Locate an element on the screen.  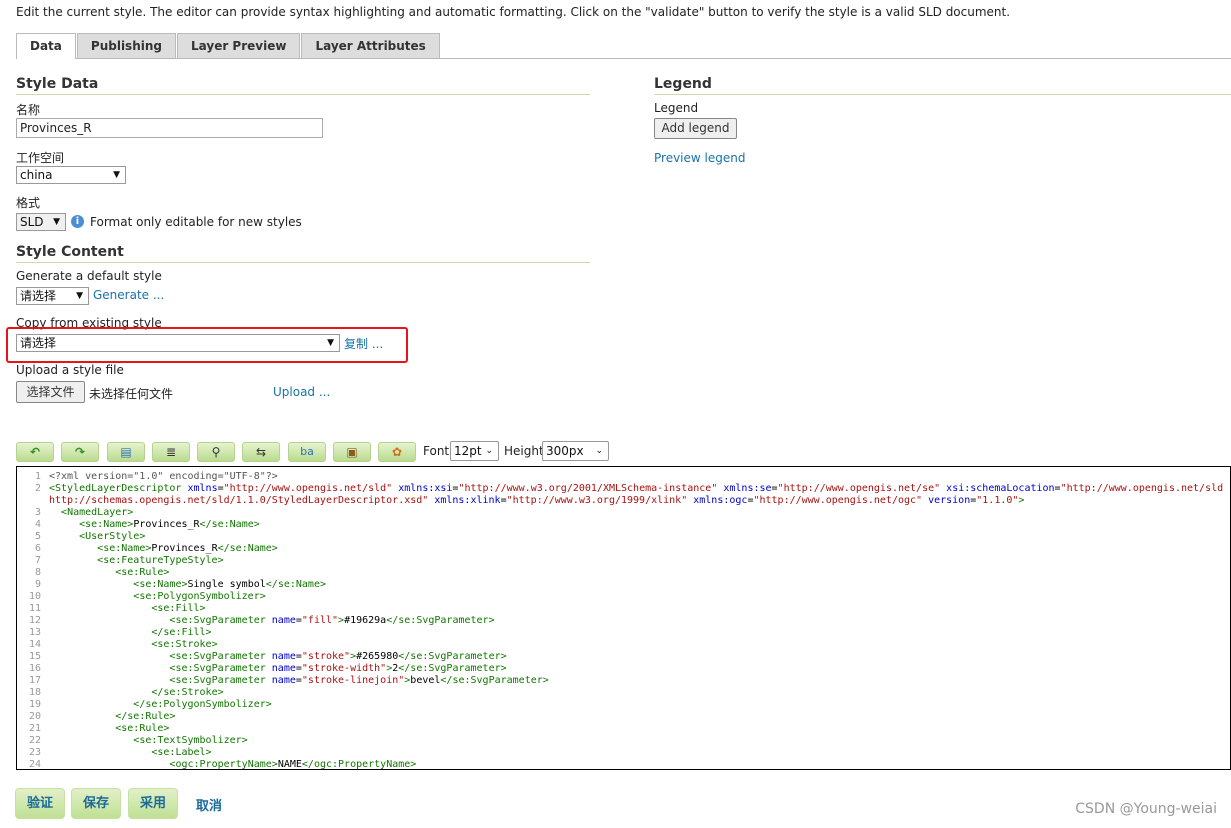
save-button: 保存 is located at coordinates (96, 803).